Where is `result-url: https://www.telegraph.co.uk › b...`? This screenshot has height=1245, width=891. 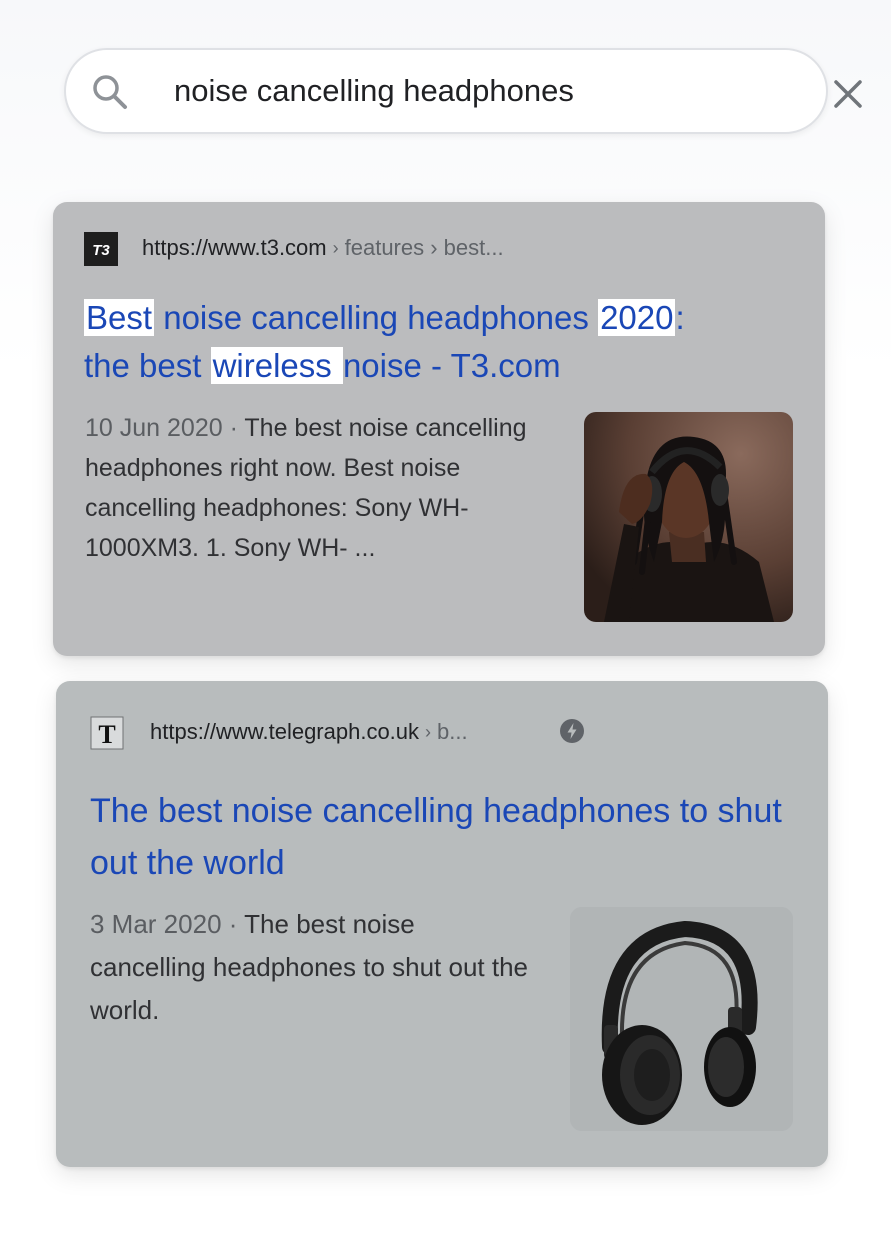 result-url: https://www.telegraph.co.uk › b... is located at coordinates (309, 732).